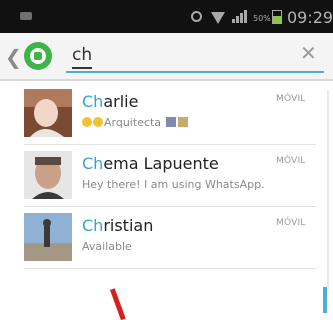 The image size is (333, 320). I want to click on contact-name: Christian, so click(118, 225).